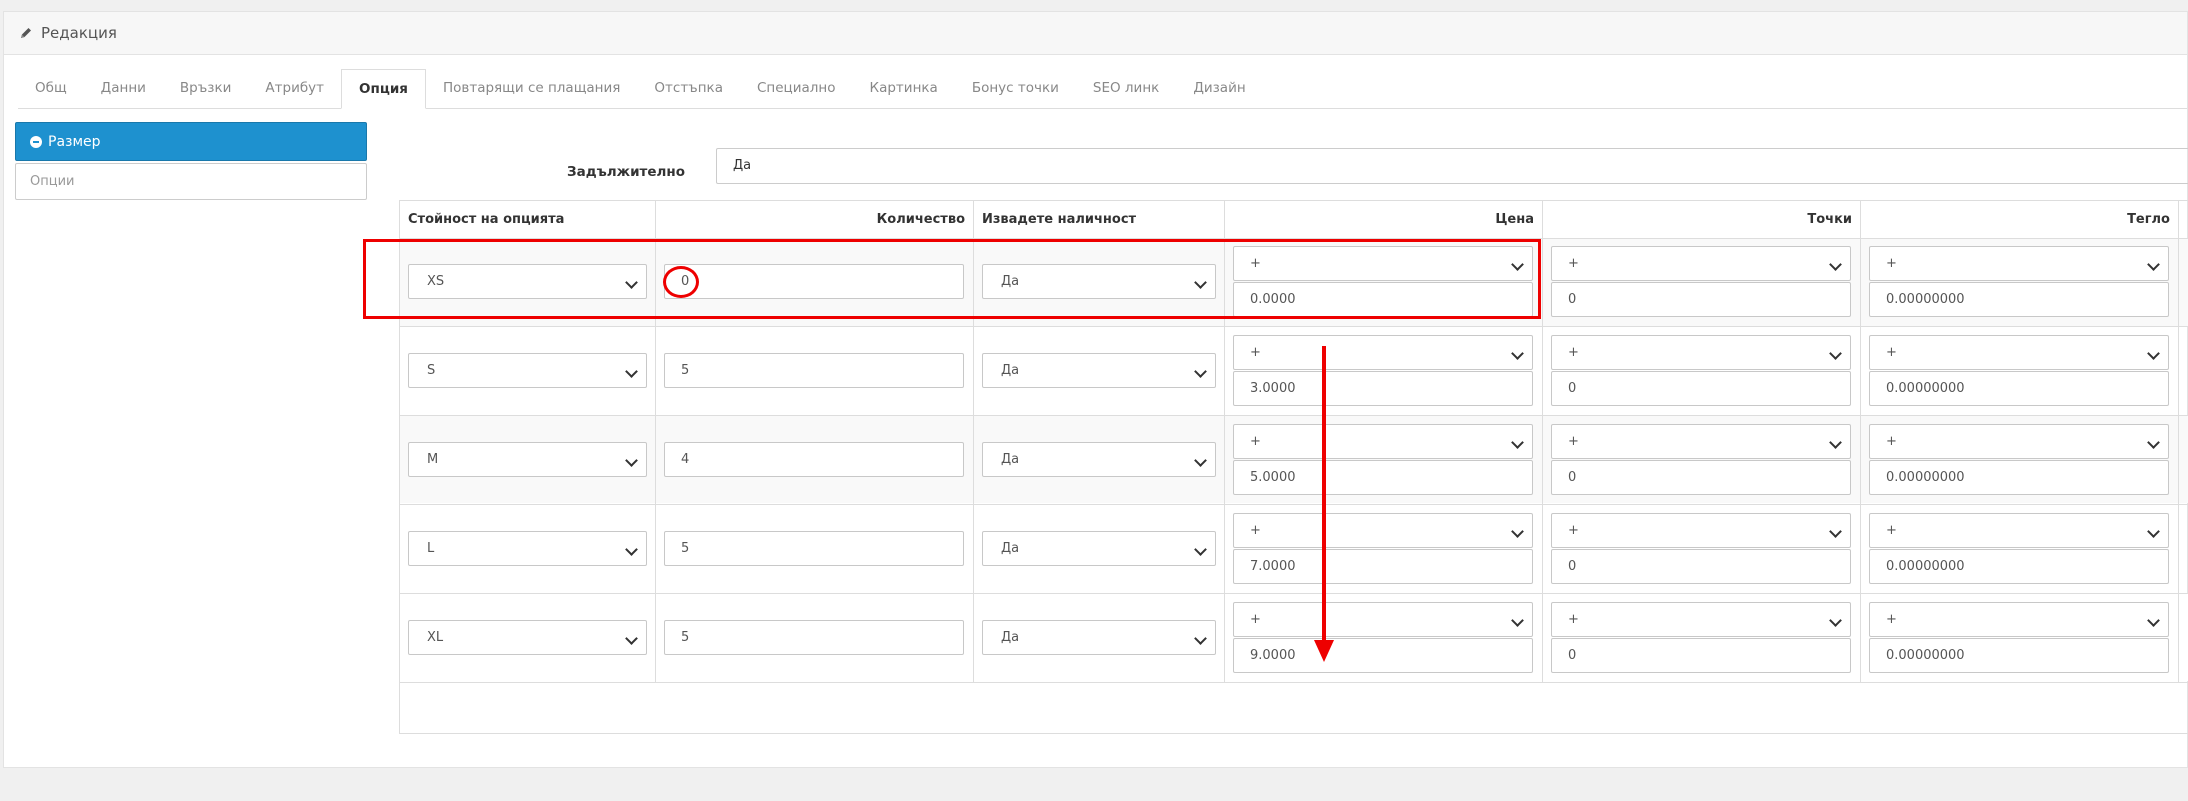 The image size is (2188, 801). I want to click on price-input: 3.0000, so click(1383, 388).